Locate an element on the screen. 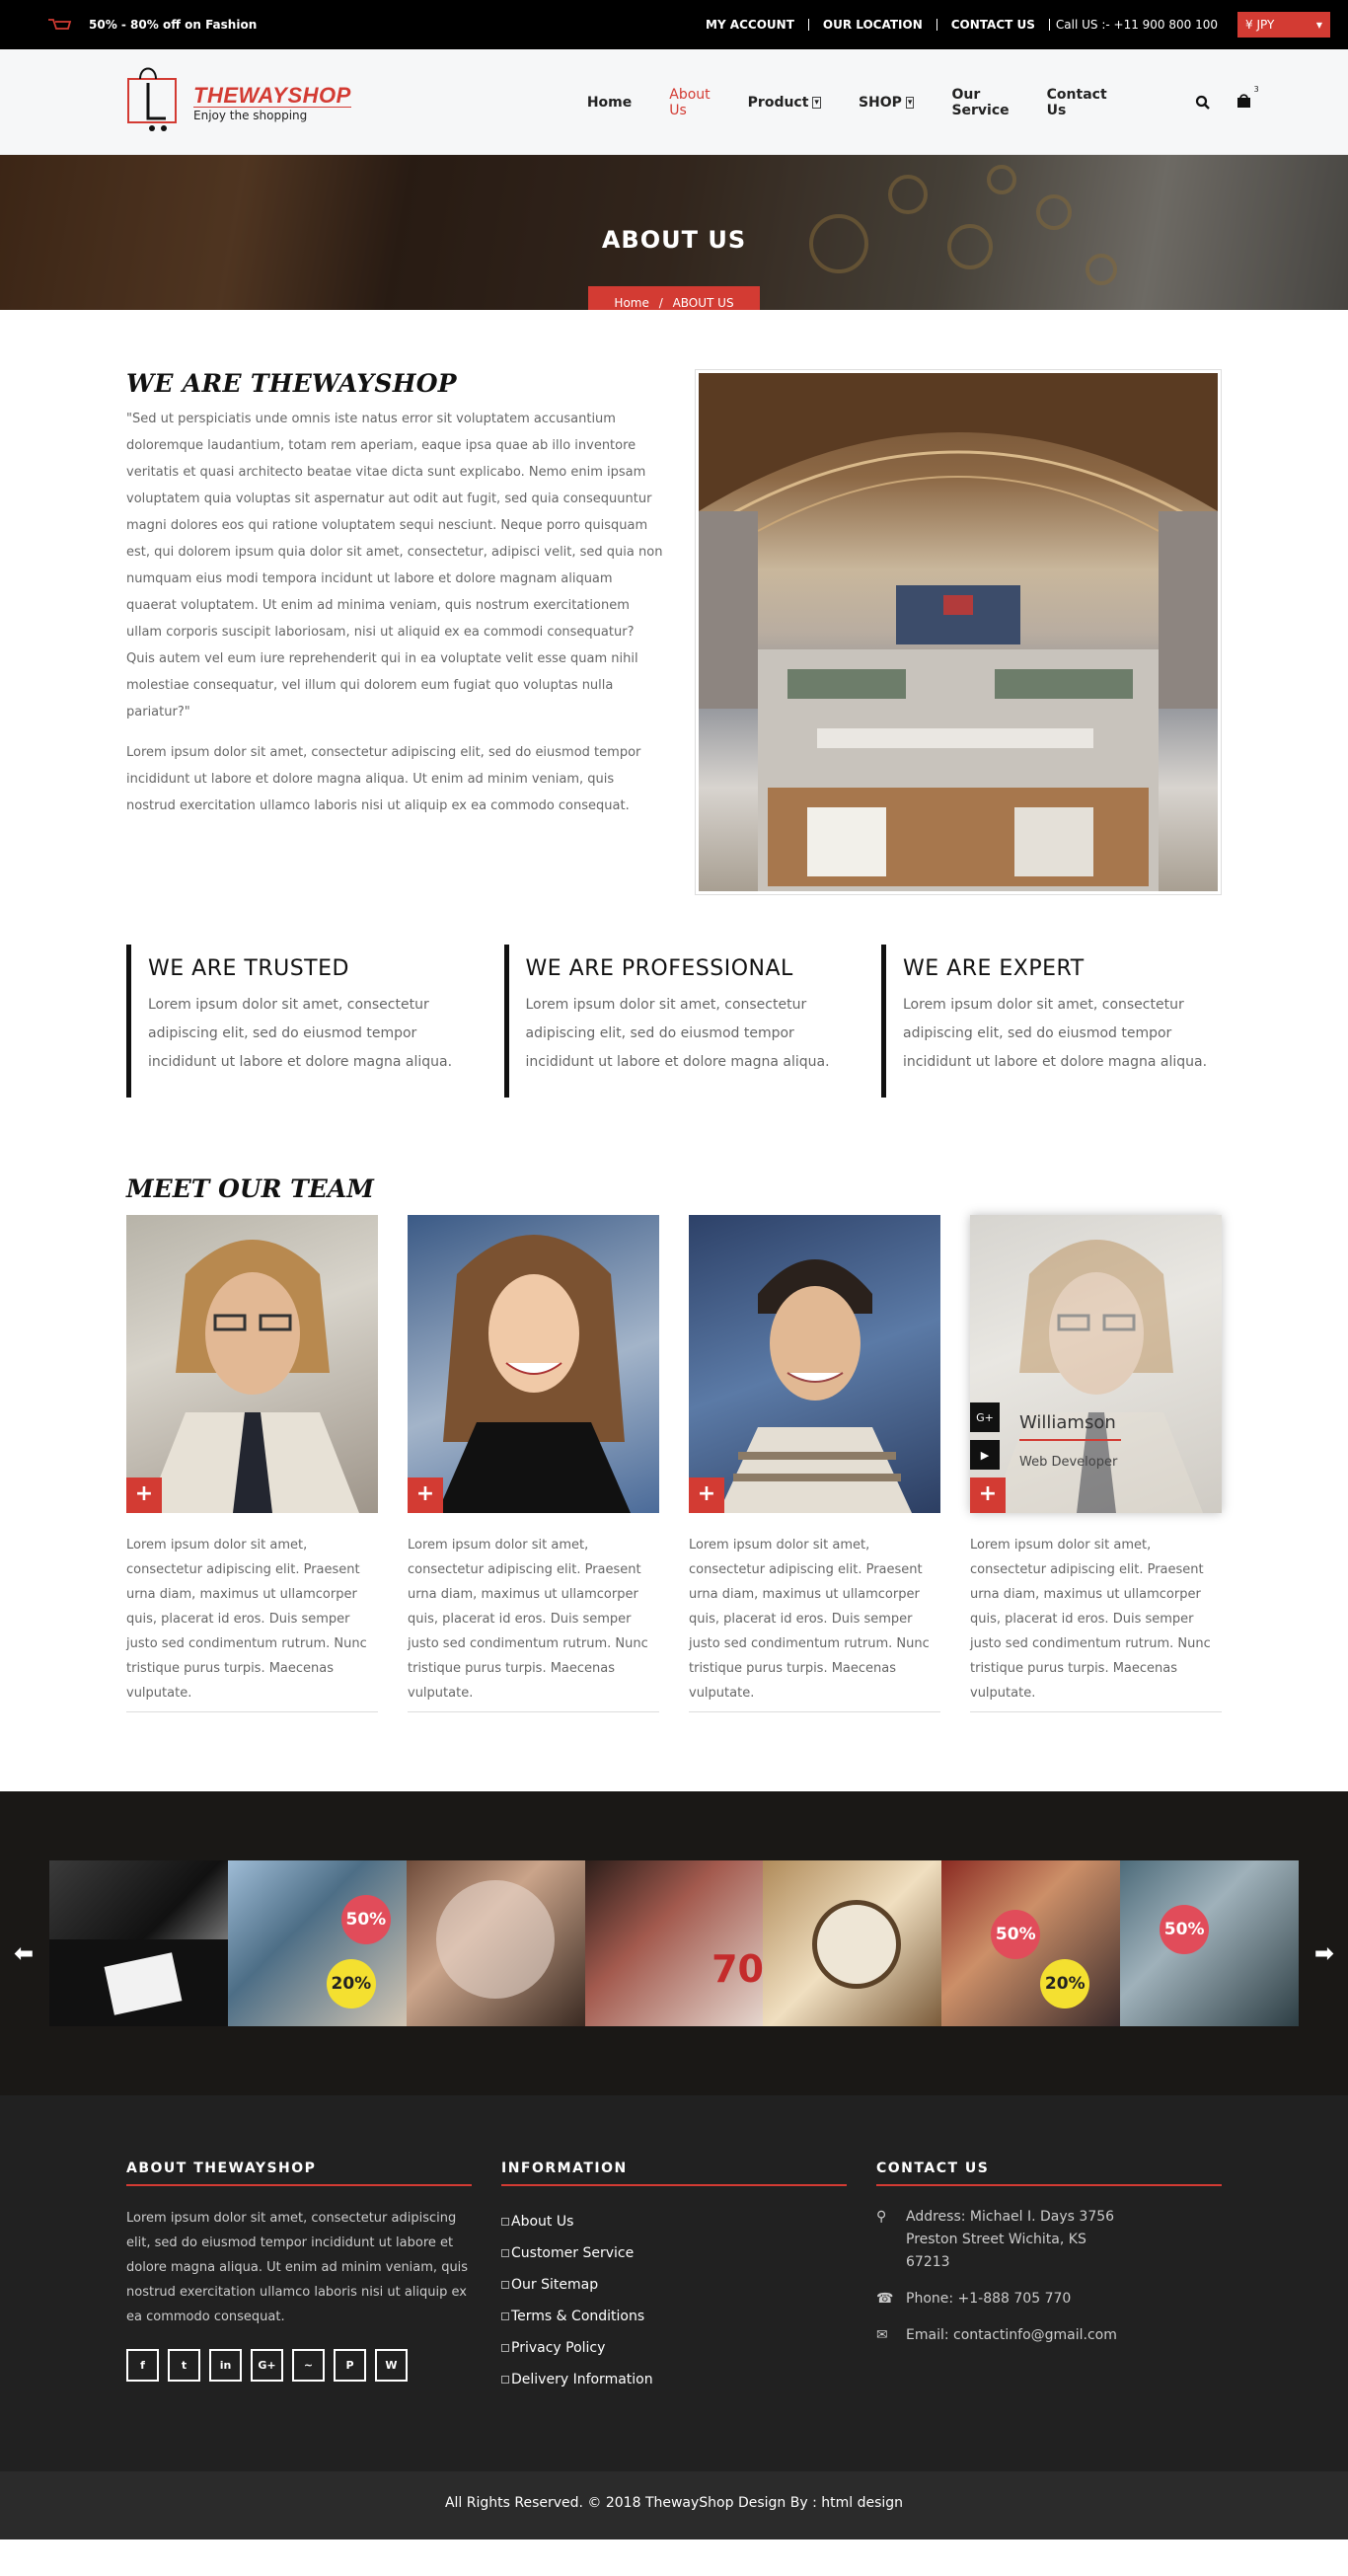 This screenshot has width=1348, height=2576. nav-product: Product ▾ is located at coordinates (784, 103).